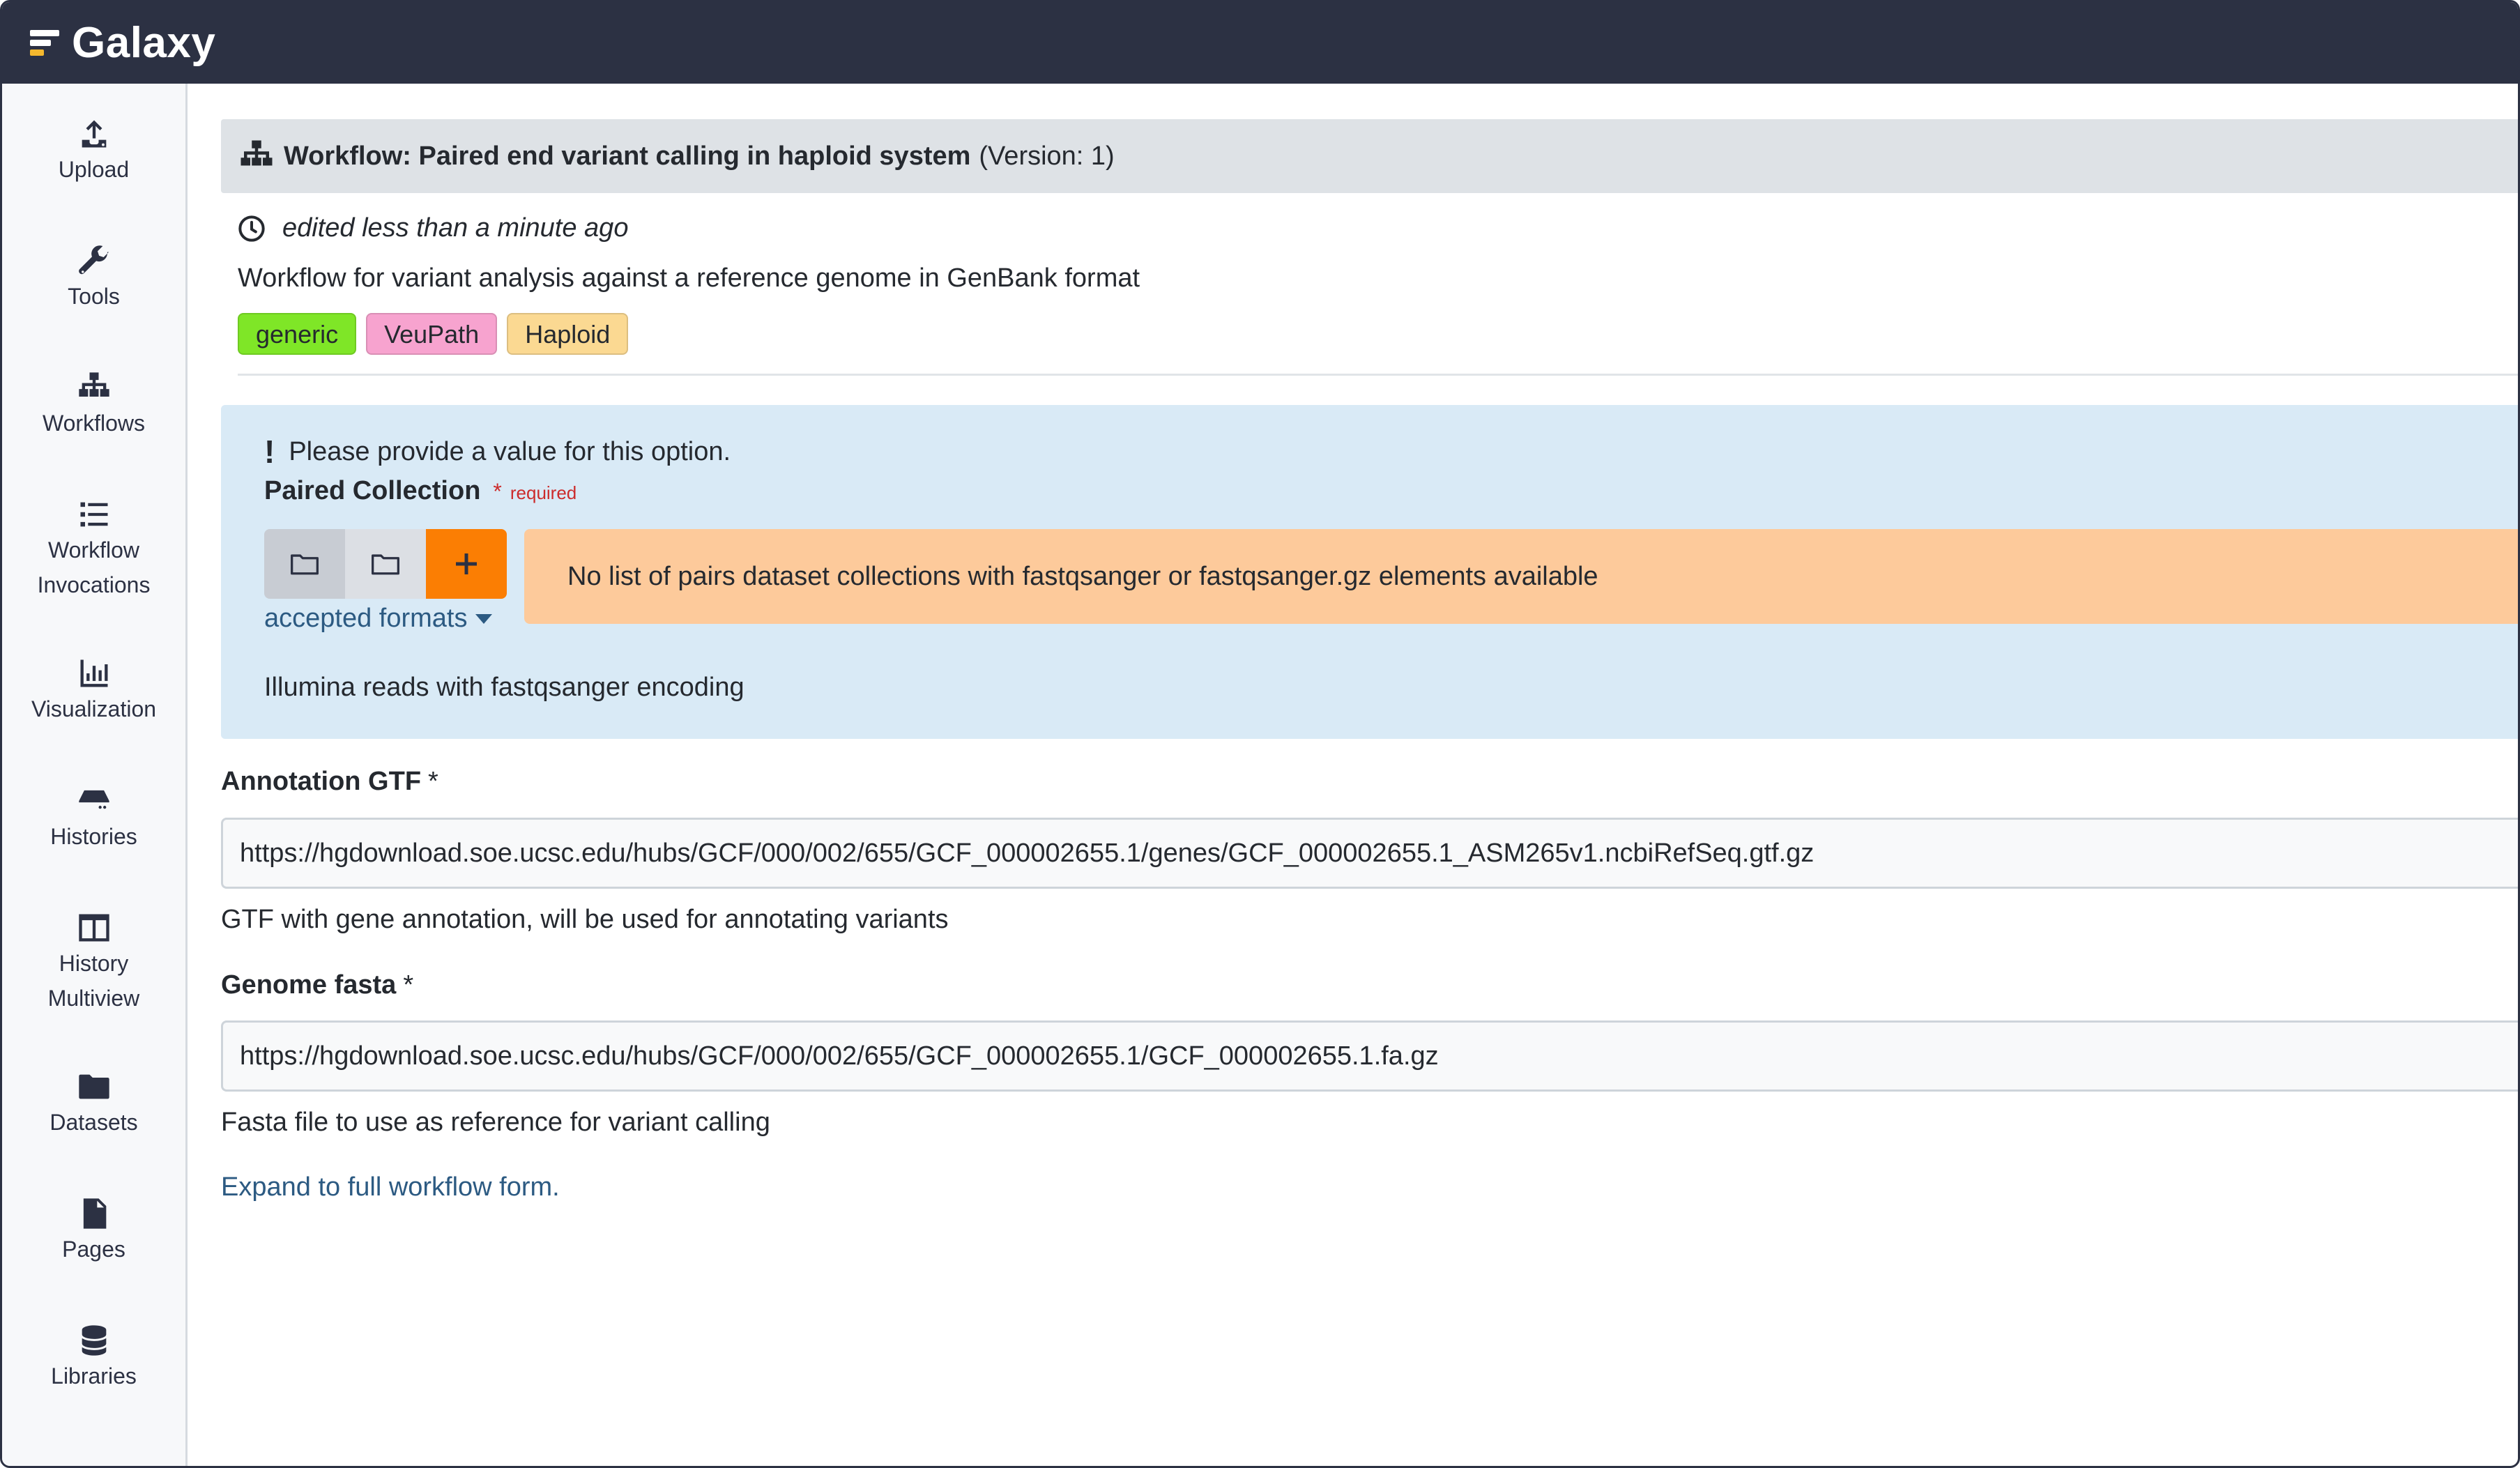 This screenshot has height=1468, width=2520. Describe the element at coordinates (93, 405) in the screenshot. I see `activity-workflows: Workflows` at that location.